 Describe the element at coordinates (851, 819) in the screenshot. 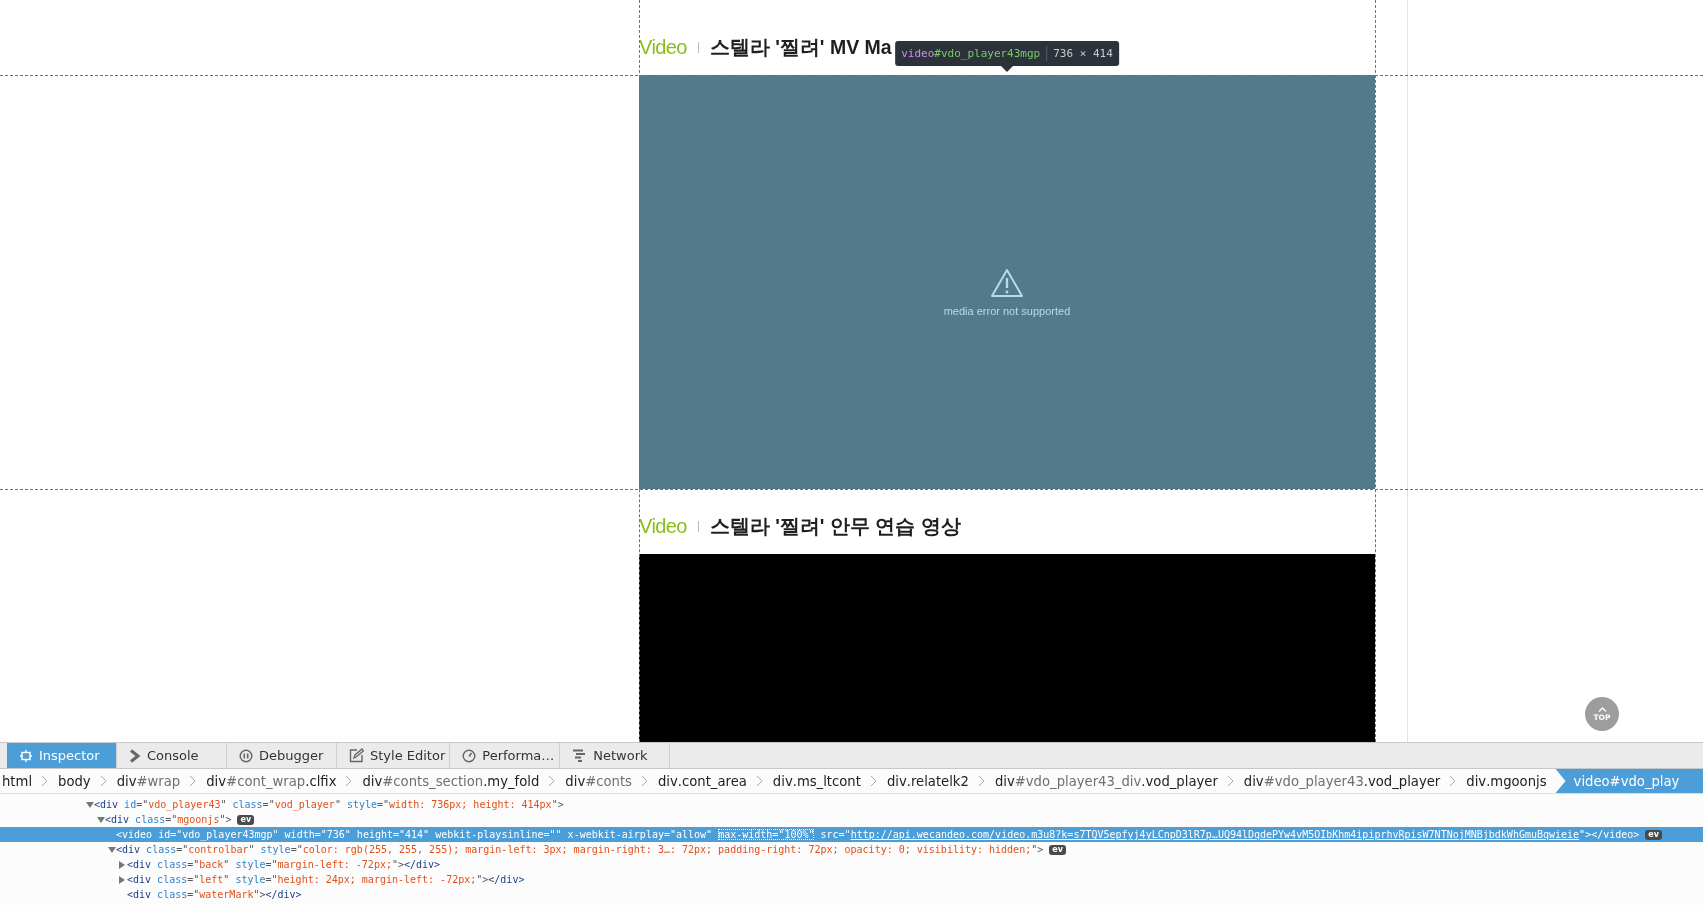

I see `markup-row: <div class="mgoonjs"> ev` at that location.